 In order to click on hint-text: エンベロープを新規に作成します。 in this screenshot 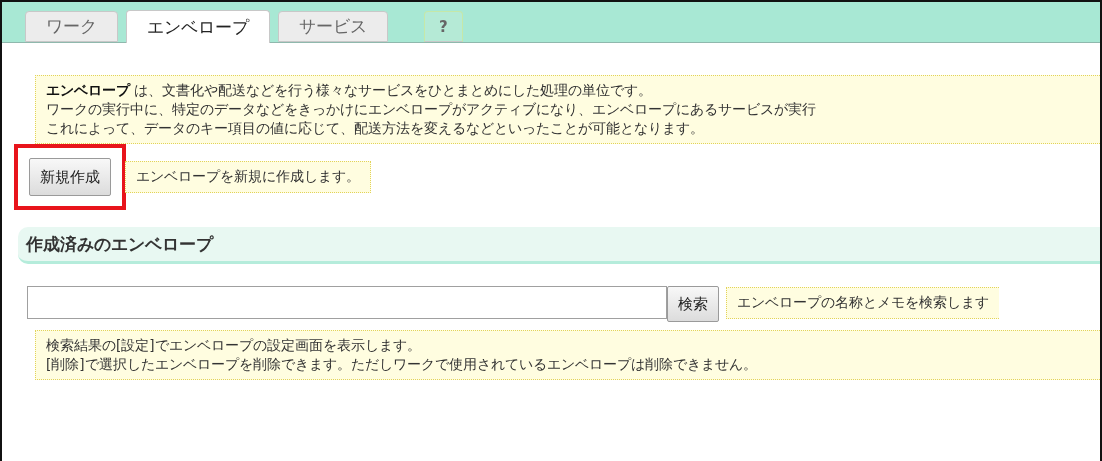, I will do `click(248, 177)`.